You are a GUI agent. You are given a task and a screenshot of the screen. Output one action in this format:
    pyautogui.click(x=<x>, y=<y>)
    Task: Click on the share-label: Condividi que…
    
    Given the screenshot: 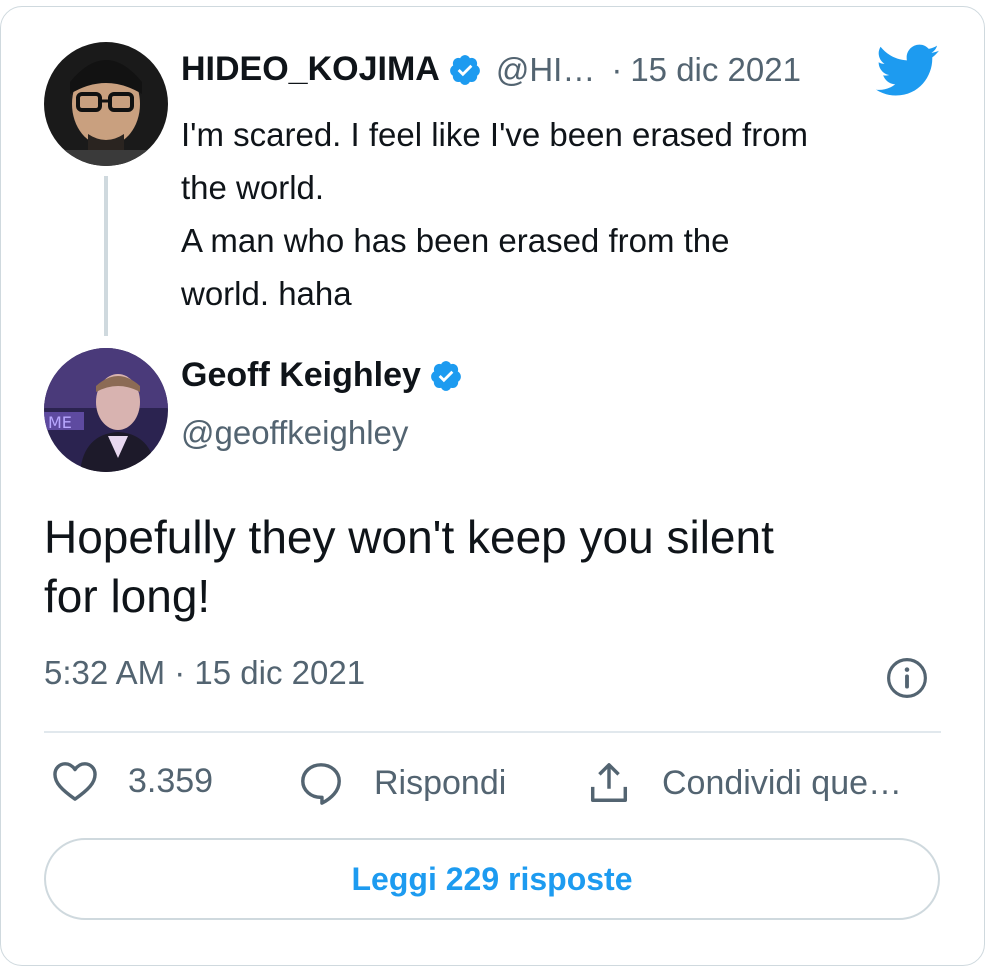 What is the action you would take?
    pyautogui.click(x=782, y=782)
    